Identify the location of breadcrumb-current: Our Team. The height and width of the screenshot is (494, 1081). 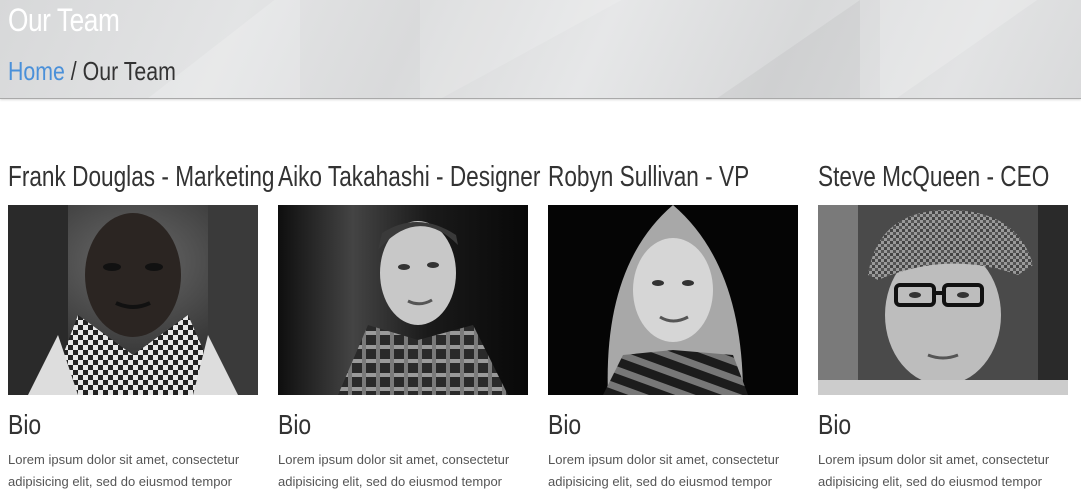
(129, 71).